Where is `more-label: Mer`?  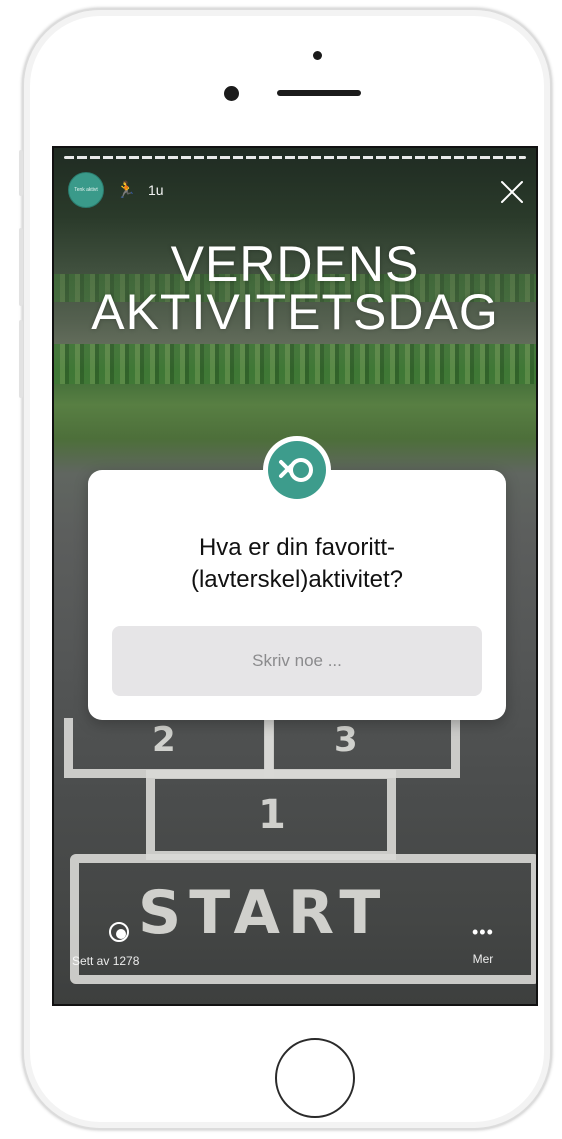
more-label: Mer is located at coordinates (483, 959).